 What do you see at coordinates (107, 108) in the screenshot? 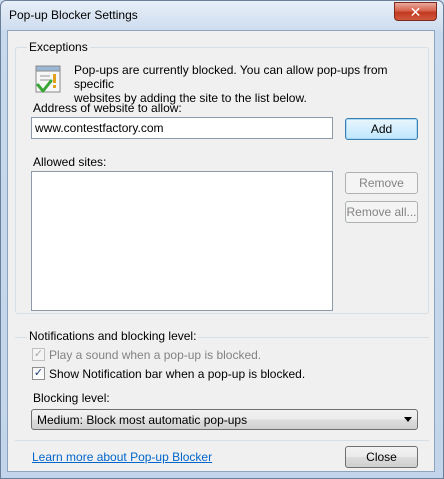
I see `address-label: Address of website to allow:` at bounding box center [107, 108].